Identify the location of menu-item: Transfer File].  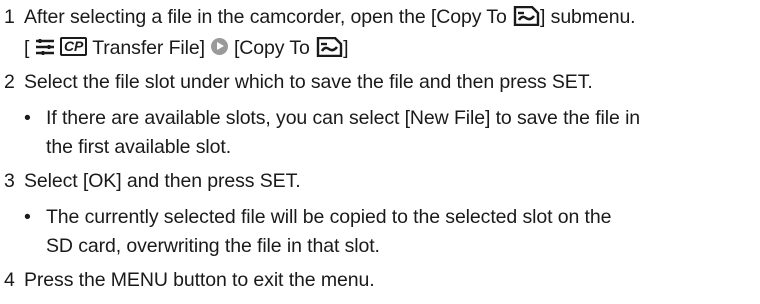
(146, 48).